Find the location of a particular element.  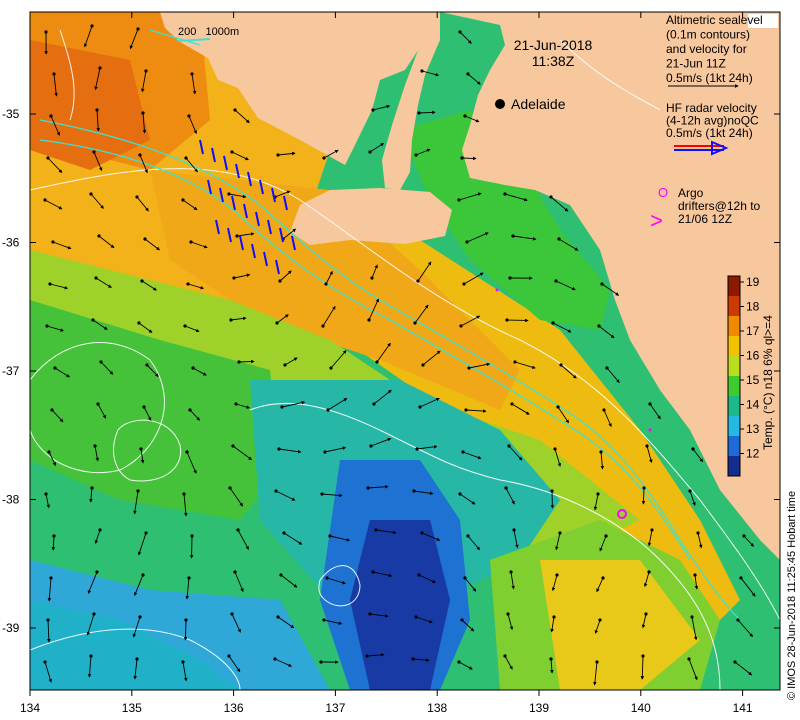

adelaide-marker is located at coordinates (500, 104).